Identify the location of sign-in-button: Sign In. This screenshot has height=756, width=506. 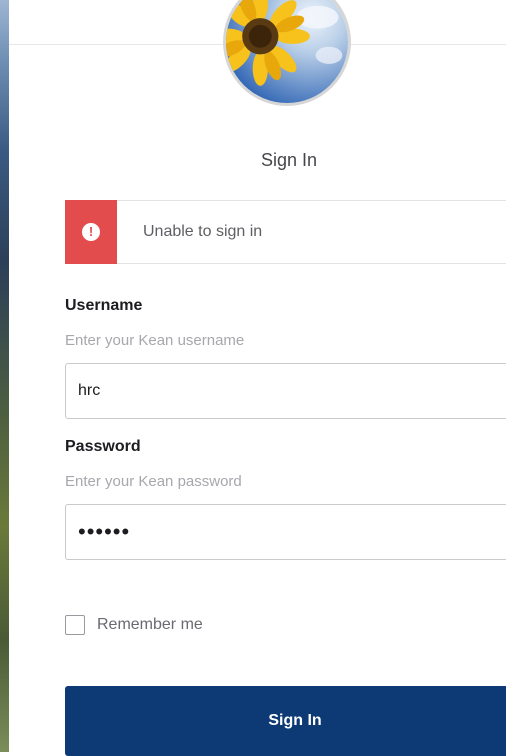
(285, 721).